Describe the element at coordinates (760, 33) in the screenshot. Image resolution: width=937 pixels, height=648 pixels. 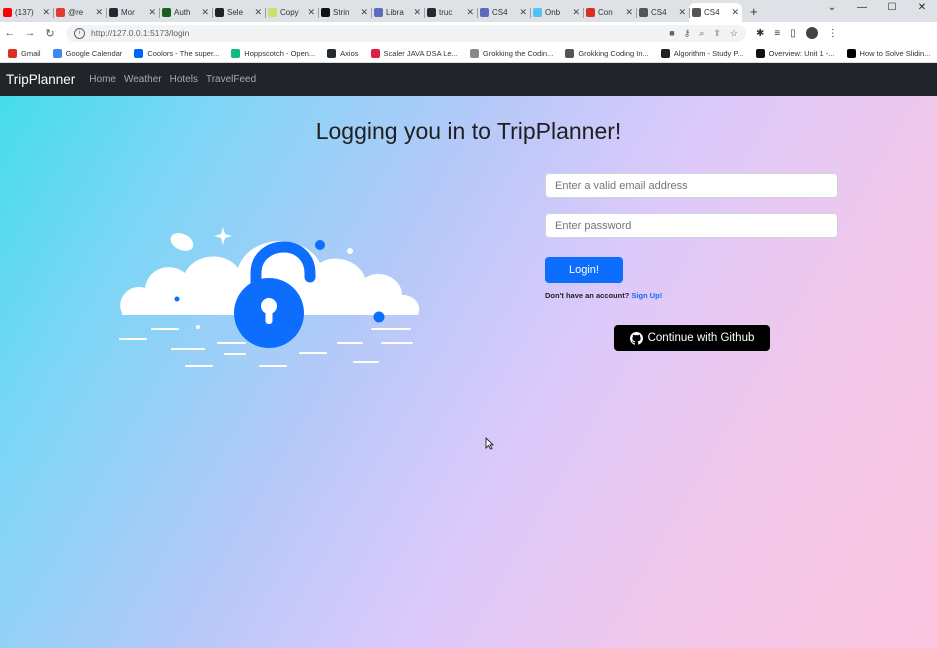
I see `extensions-icon: ✱` at that location.